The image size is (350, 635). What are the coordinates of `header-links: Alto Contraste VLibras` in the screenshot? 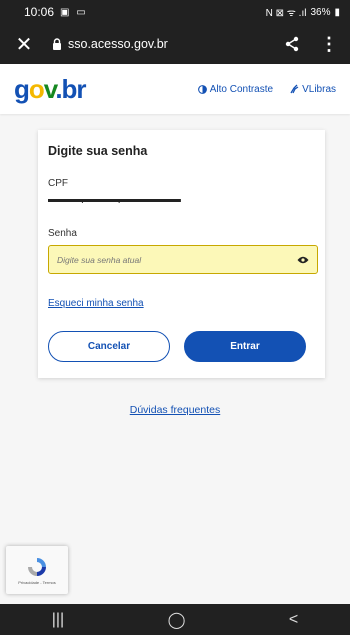 It's located at (266, 89).